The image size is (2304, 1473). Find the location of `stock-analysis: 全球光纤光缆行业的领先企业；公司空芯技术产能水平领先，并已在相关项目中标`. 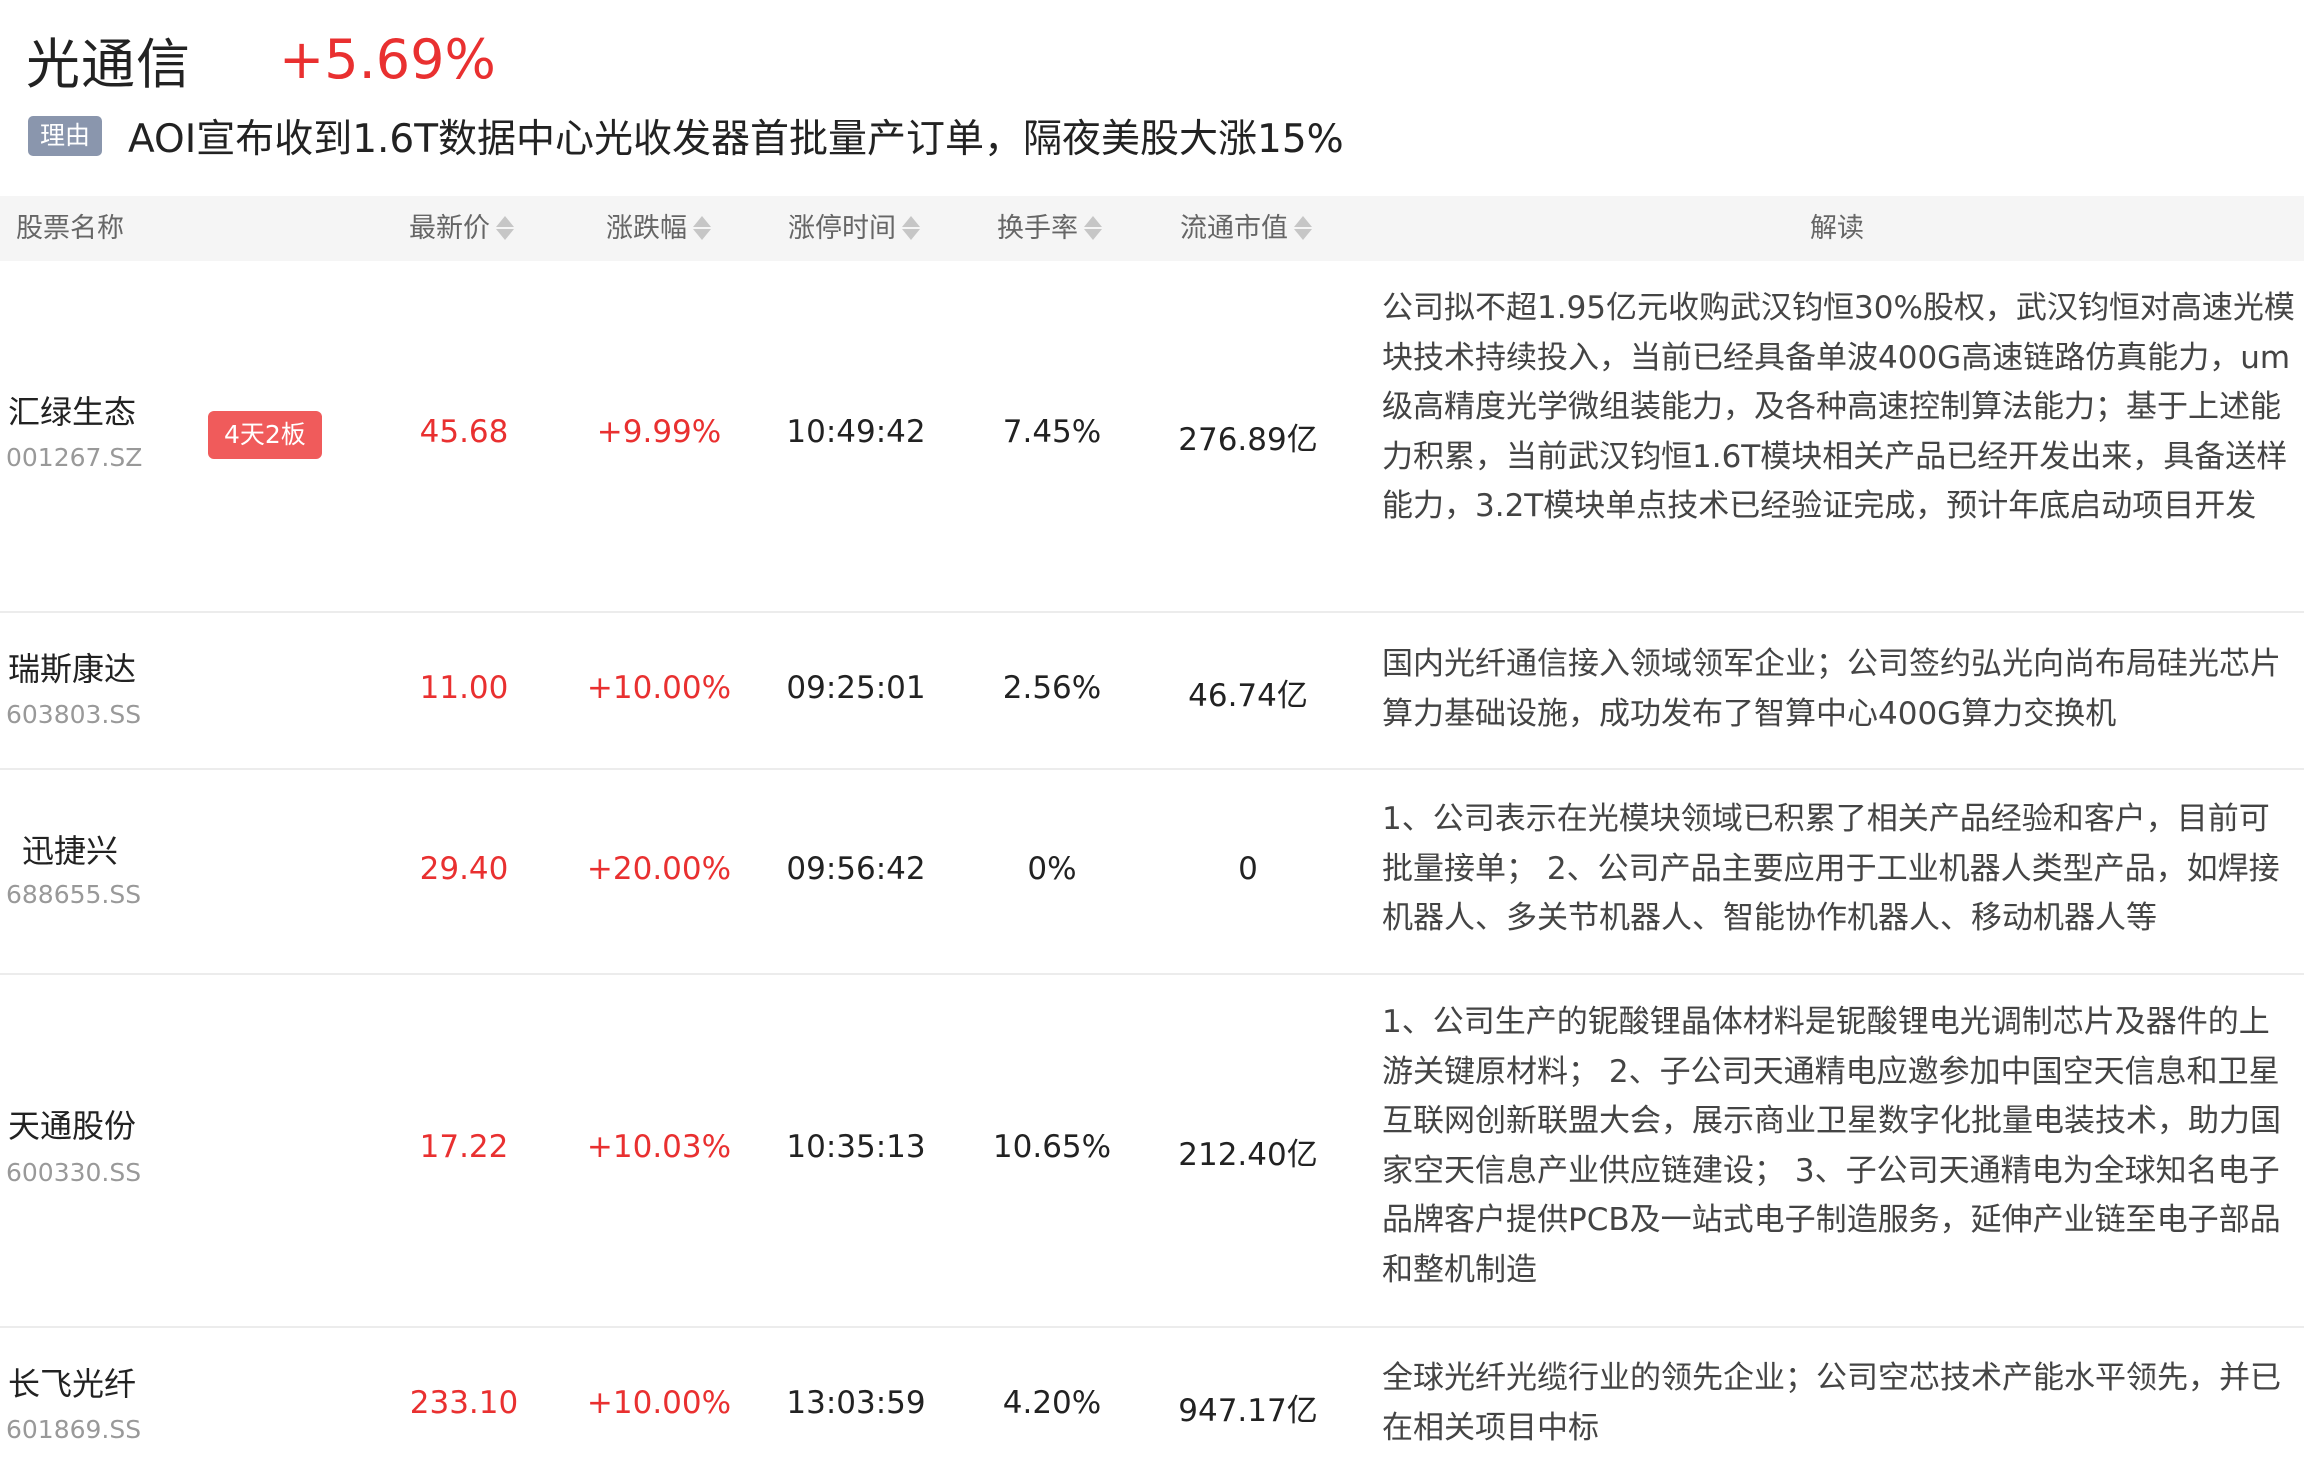

stock-analysis: 全球光纤光缆行业的领先企业；公司空芯技术产能水平领先，并已在相关项目中标 is located at coordinates (1831, 1403).